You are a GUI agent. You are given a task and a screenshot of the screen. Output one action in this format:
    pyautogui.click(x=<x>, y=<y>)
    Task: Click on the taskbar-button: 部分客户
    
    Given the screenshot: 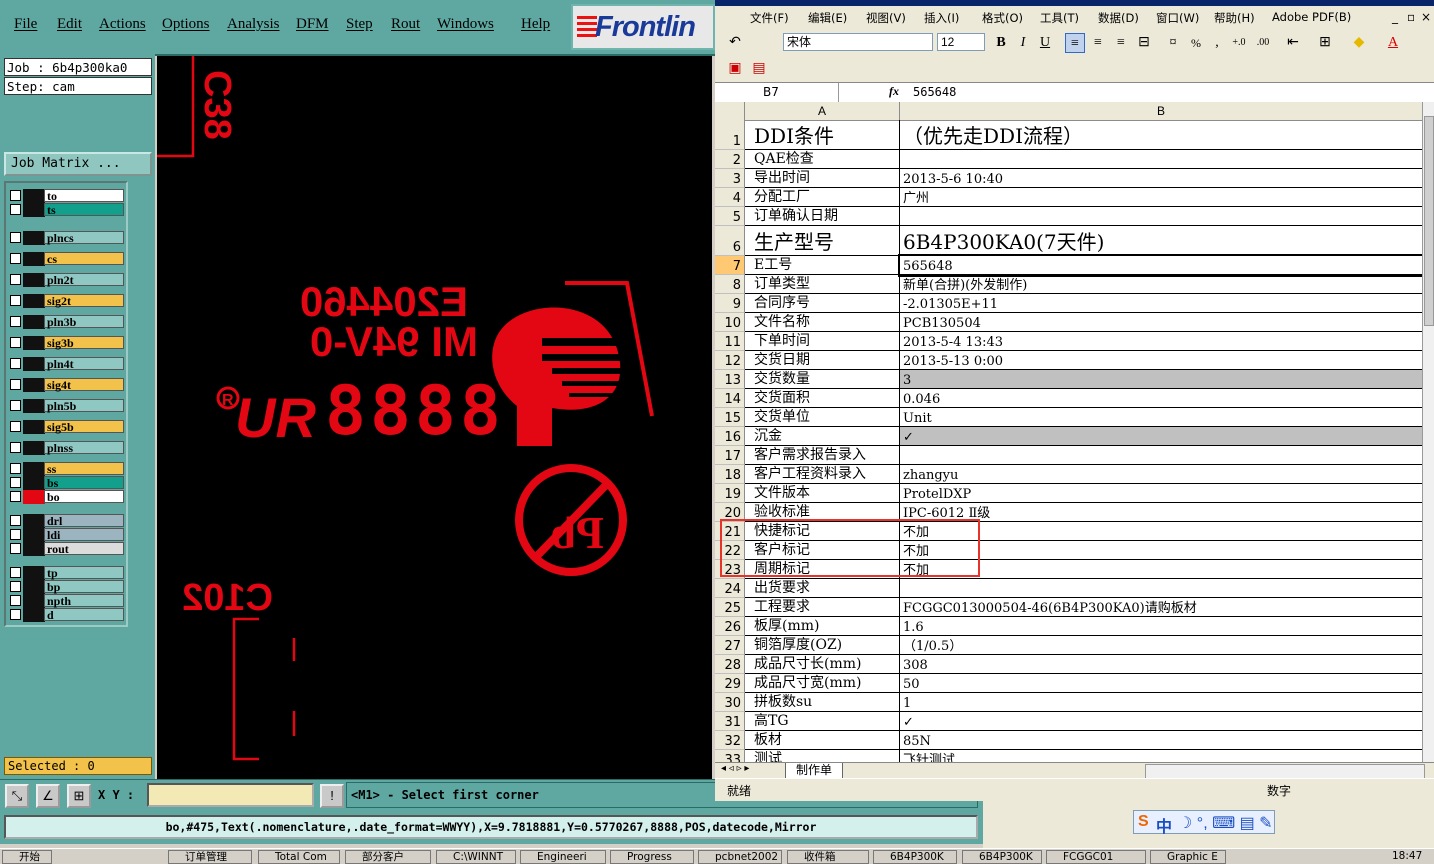 What is the action you would take?
    pyautogui.click(x=388, y=857)
    